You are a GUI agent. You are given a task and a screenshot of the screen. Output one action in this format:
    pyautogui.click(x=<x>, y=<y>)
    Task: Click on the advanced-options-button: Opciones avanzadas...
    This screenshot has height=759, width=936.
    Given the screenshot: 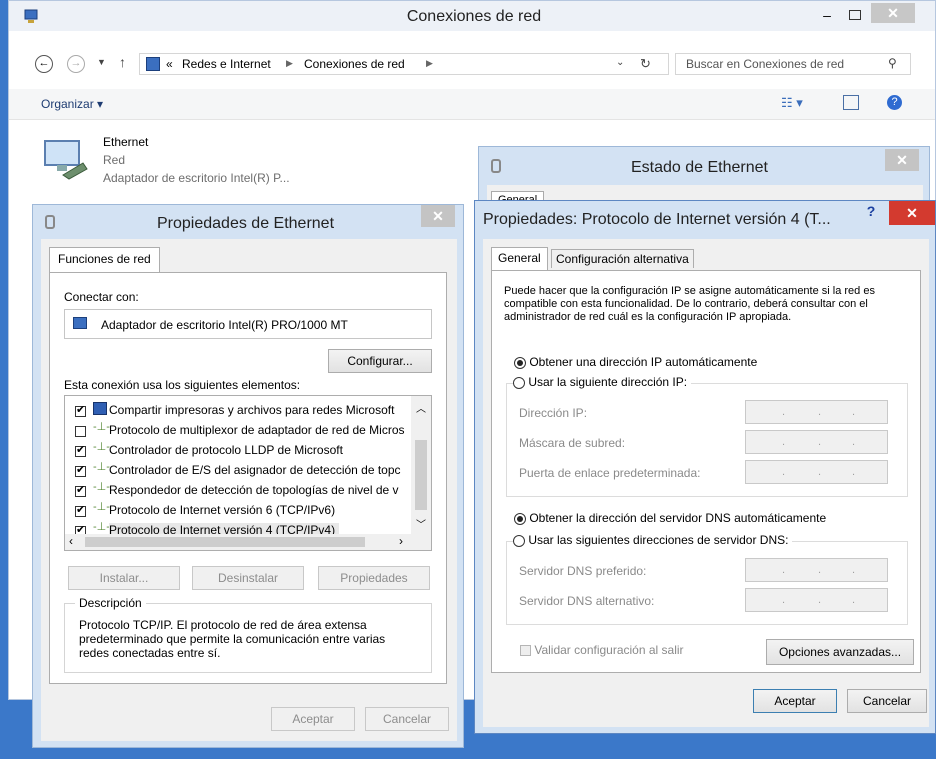 What is the action you would take?
    pyautogui.click(x=840, y=652)
    